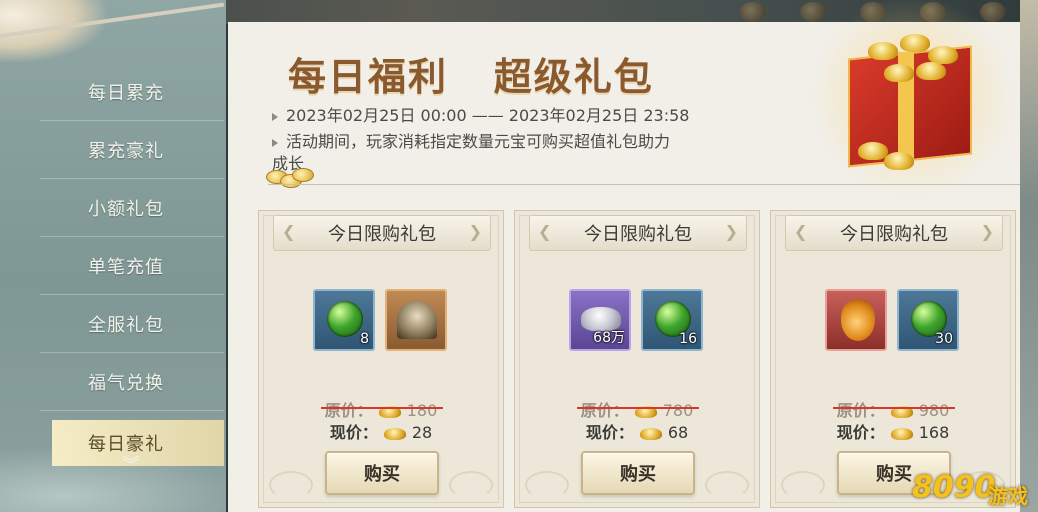 The width and height of the screenshot is (1038, 512). I want to click on original-price: 原价： 980, so click(893, 409).